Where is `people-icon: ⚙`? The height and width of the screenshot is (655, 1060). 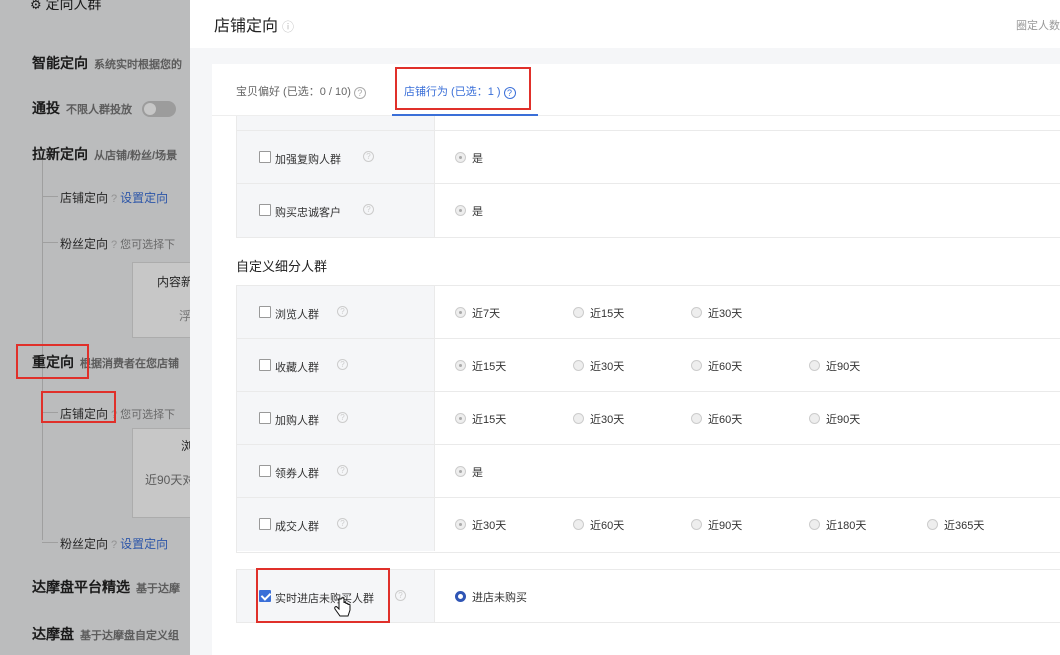
people-icon: ⚙ is located at coordinates (36, 6).